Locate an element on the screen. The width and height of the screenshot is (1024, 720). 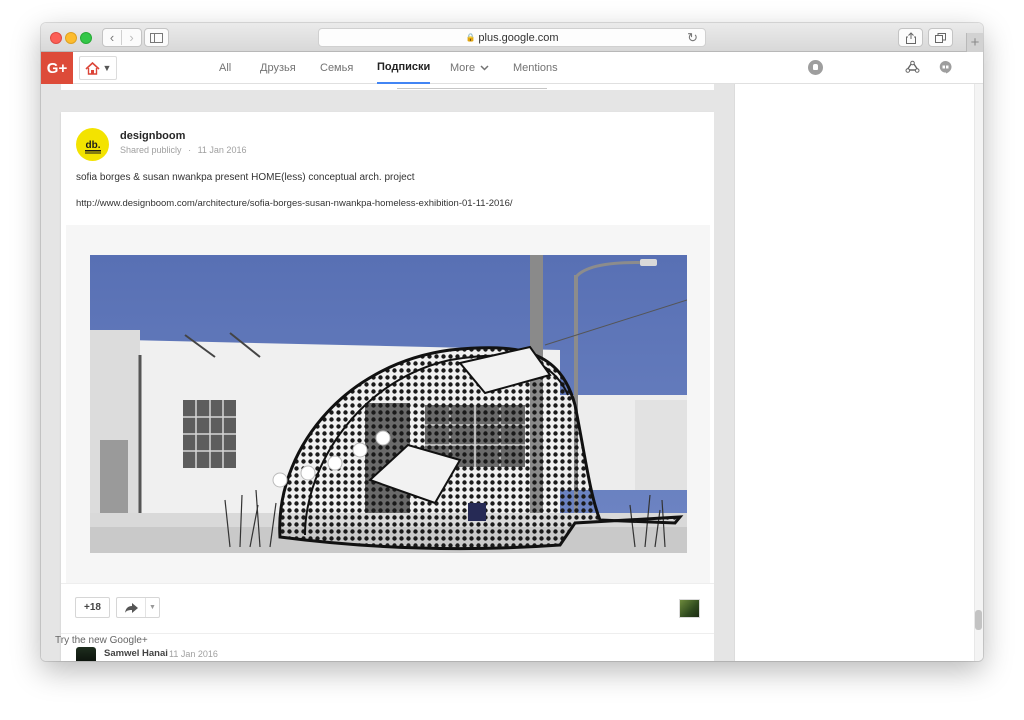
tabs-overview-icon is located at coordinates (940, 37).